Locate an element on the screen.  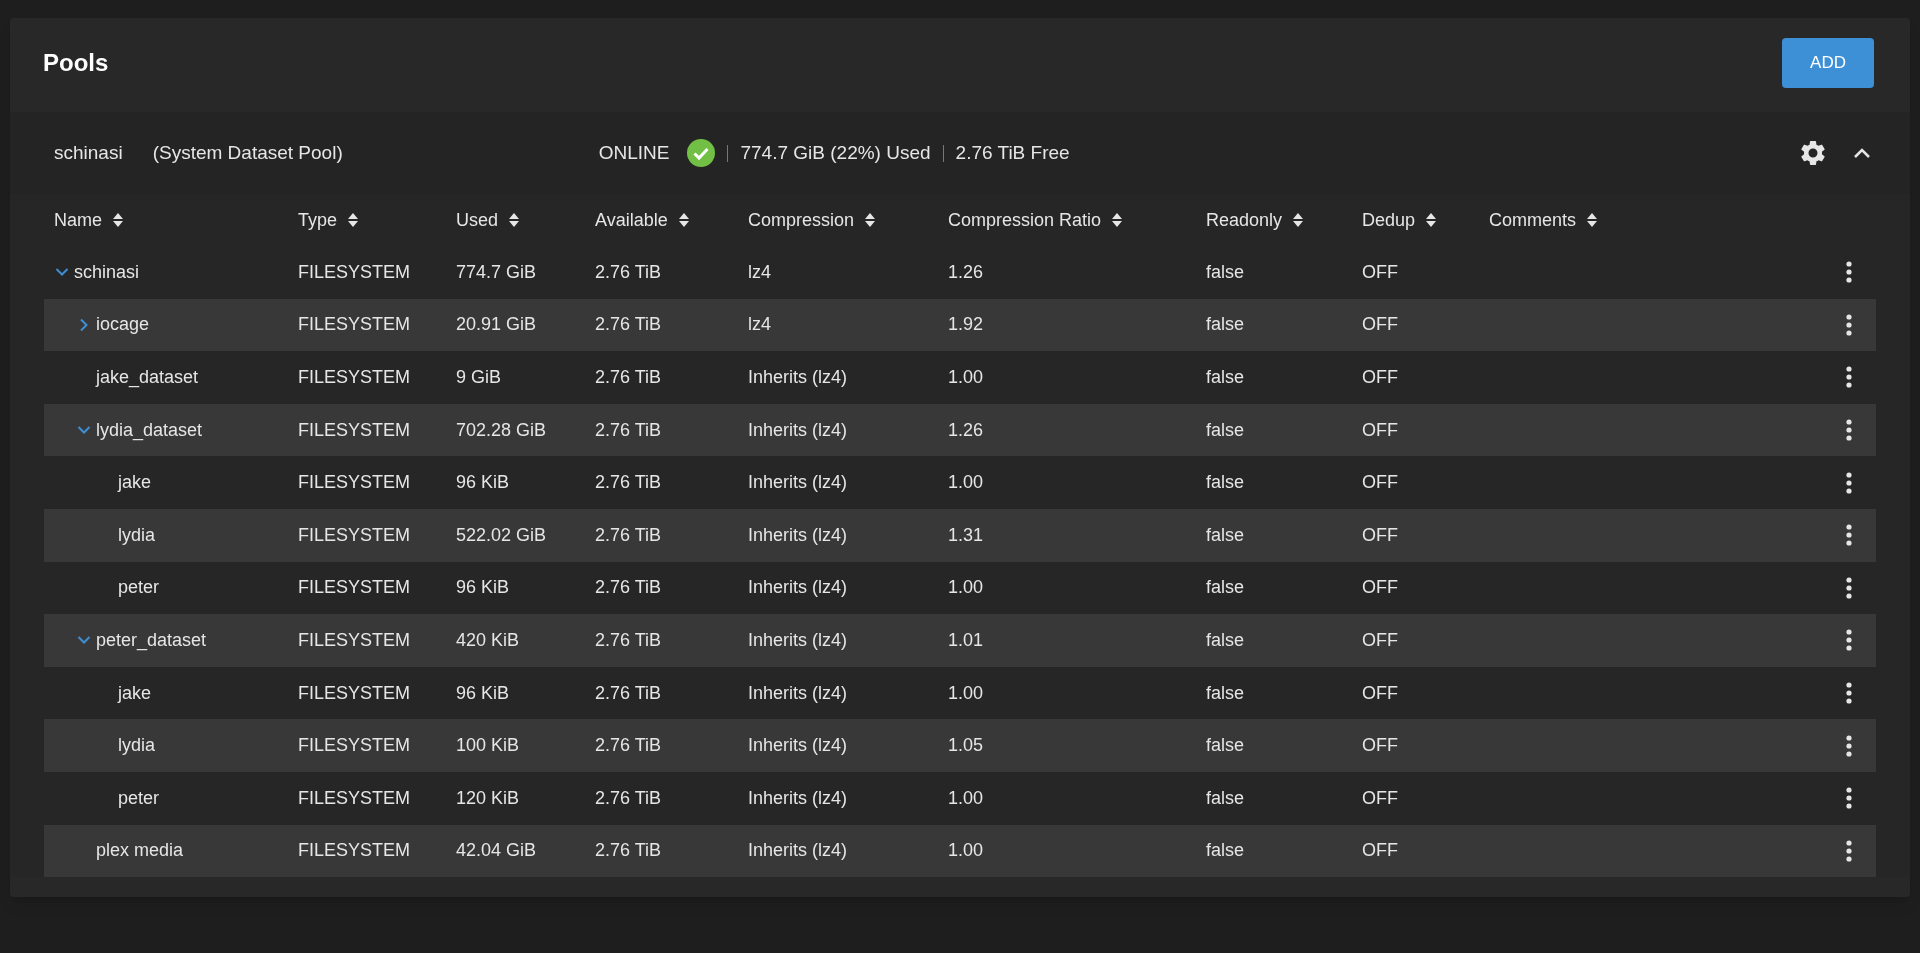
dataset-name: iocage is located at coordinates (123, 325).